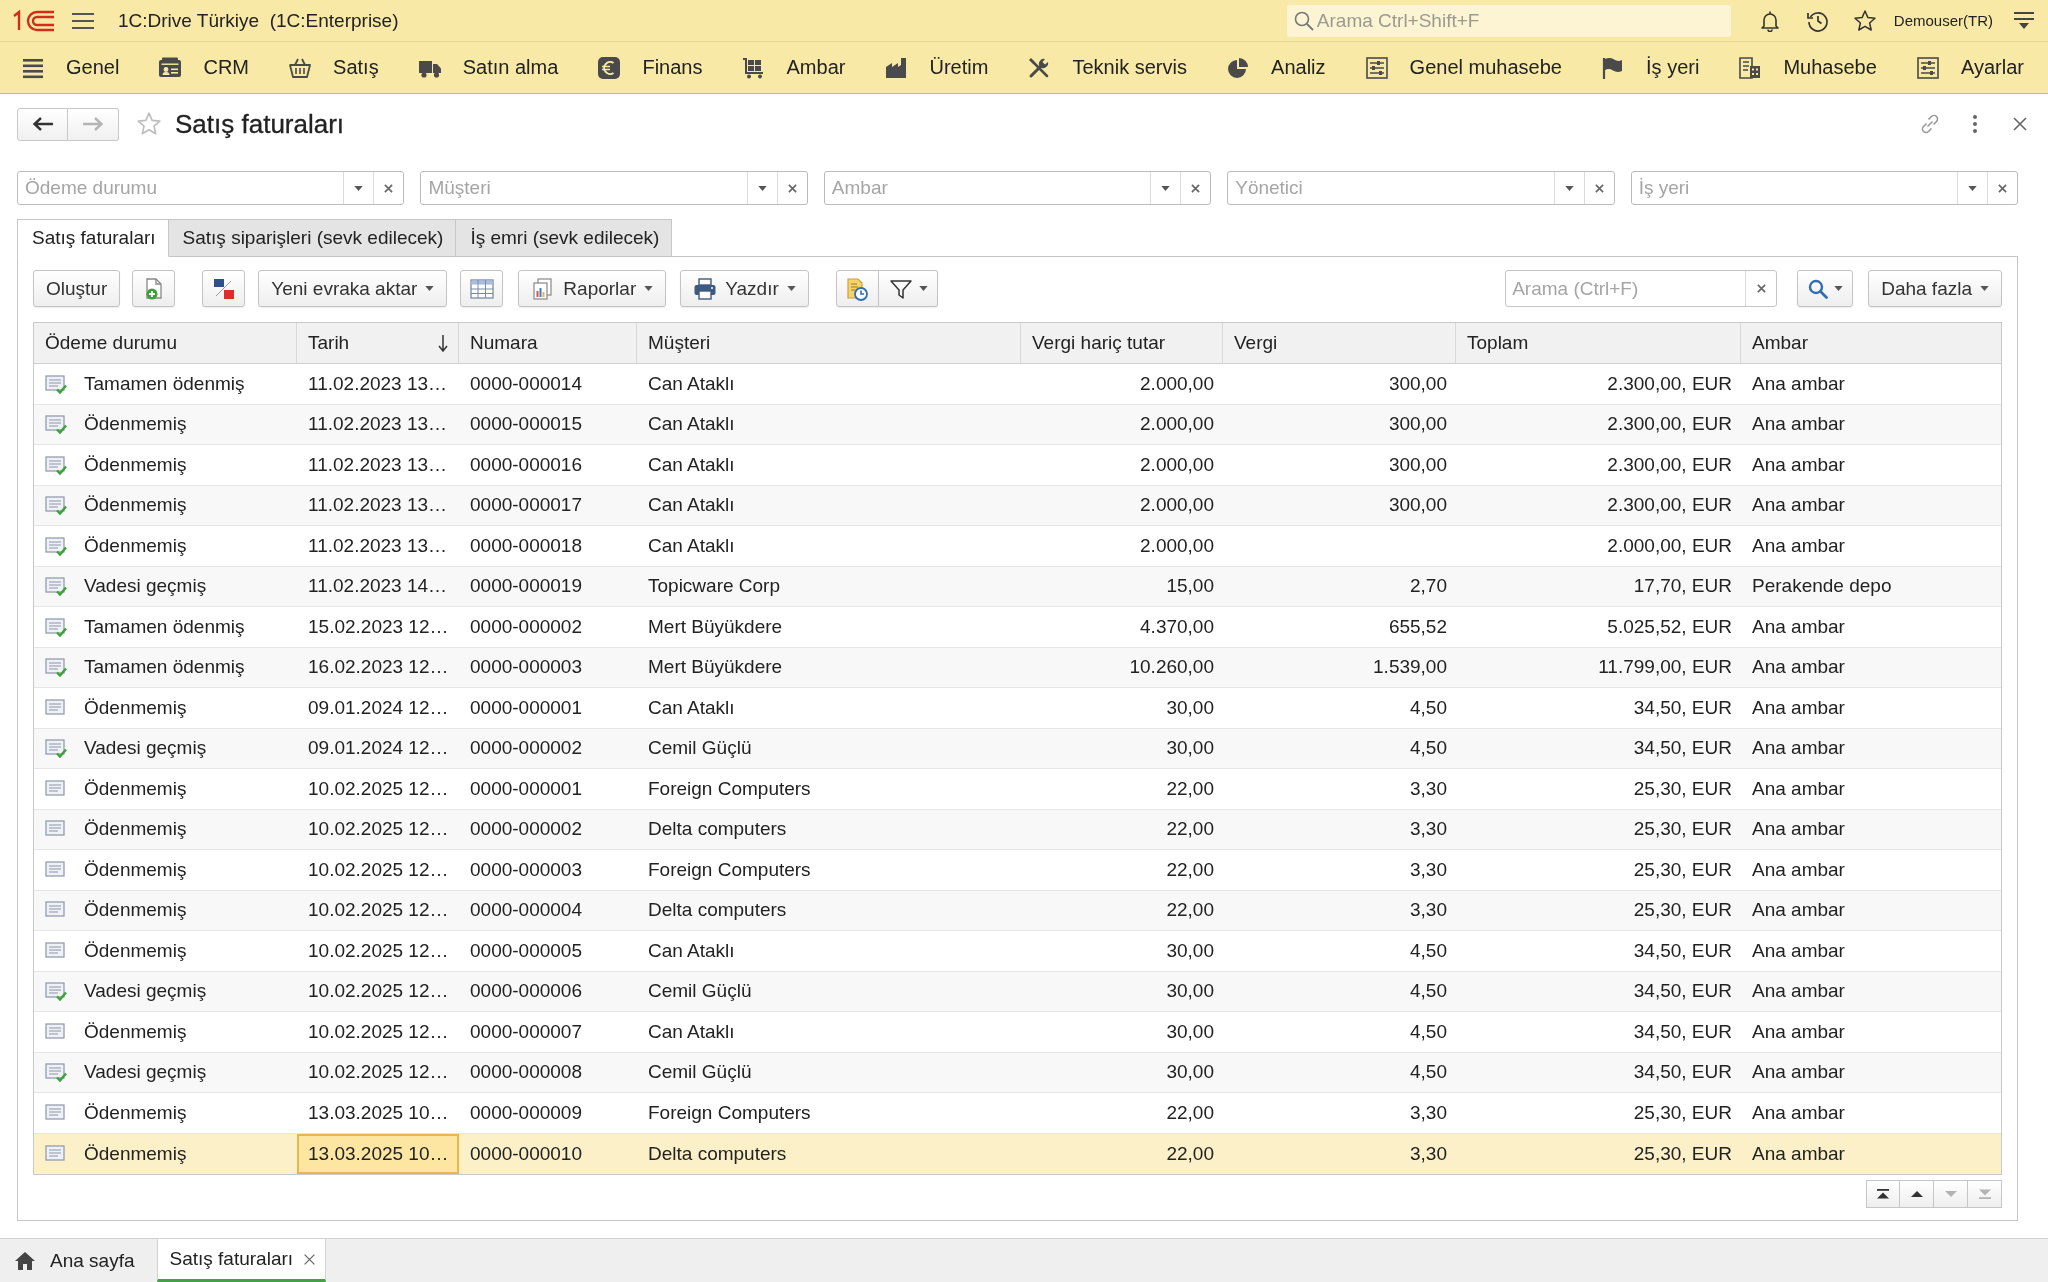  Describe the element at coordinates (165, 343) in the screenshot. I see `column-header: Ödeme durumu` at that location.